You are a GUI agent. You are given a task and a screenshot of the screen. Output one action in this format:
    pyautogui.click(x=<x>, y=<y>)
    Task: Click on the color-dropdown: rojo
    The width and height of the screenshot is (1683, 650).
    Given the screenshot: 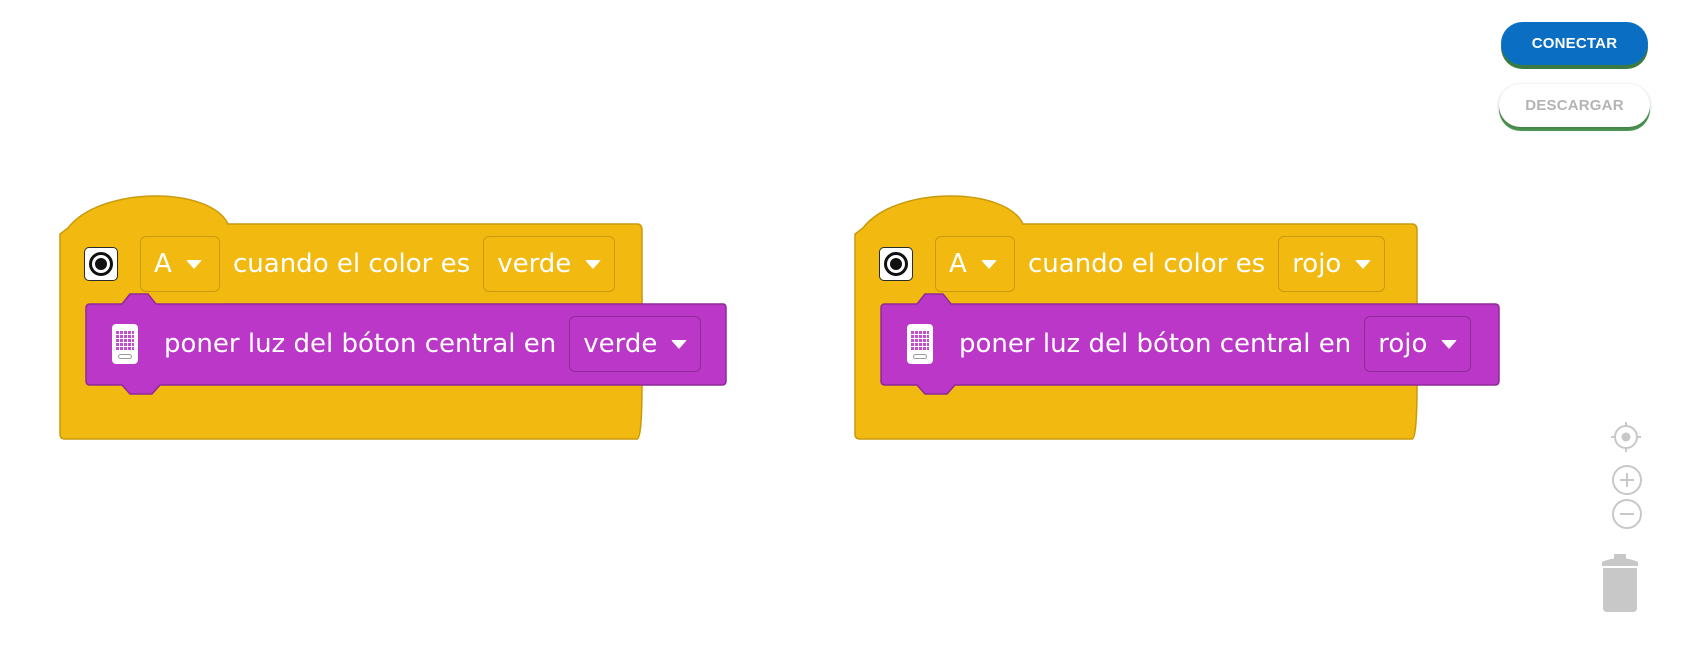 What is the action you would take?
    pyautogui.click(x=1332, y=264)
    